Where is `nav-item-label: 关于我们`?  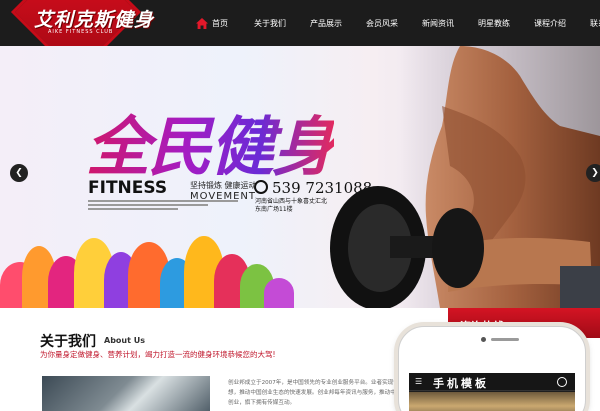
nav-item-label: 关于我们 is located at coordinates (270, 23).